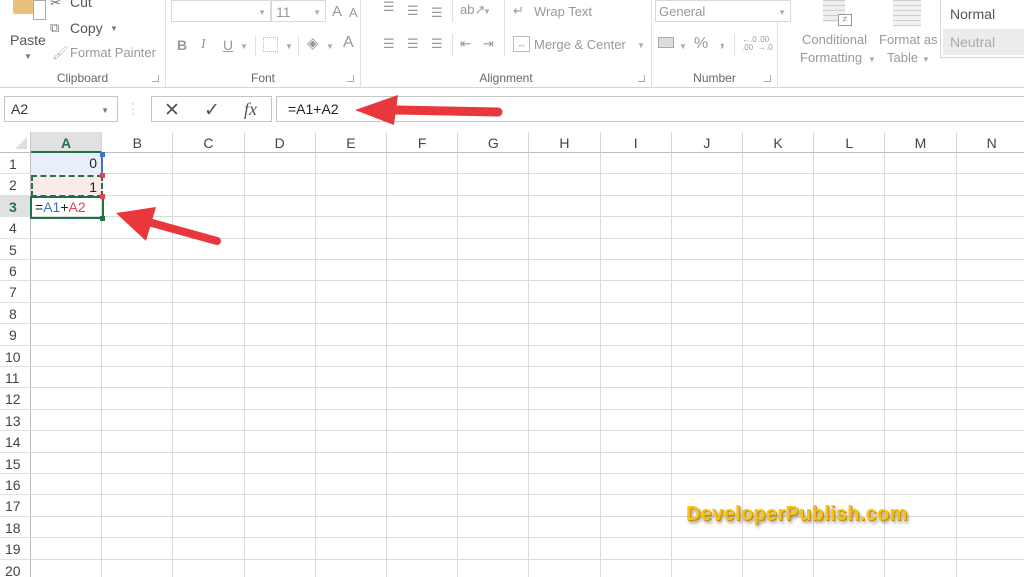 Image resolution: width=1024 pixels, height=577 pixels. What do you see at coordinates (15, 463) in the screenshot?
I see `row-header-15: 15` at bounding box center [15, 463].